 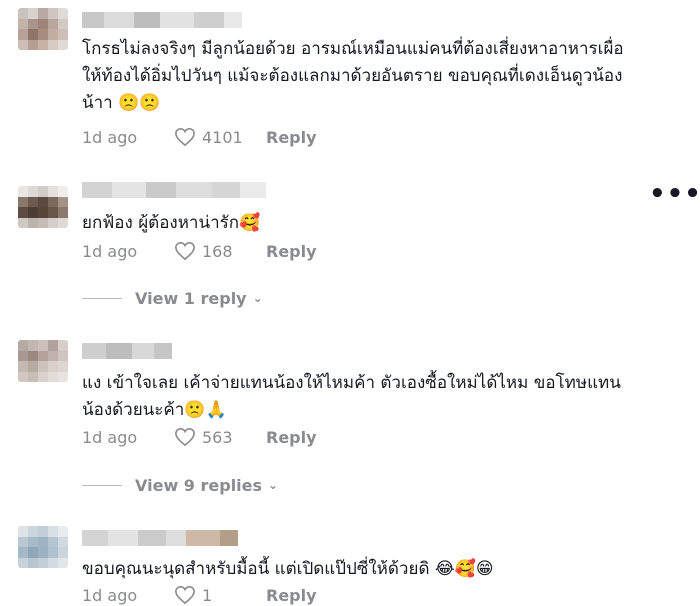 What do you see at coordinates (191, 298) in the screenshot?
I see `view-replies-label: View 1 reply` at bounding box center [191, 298].